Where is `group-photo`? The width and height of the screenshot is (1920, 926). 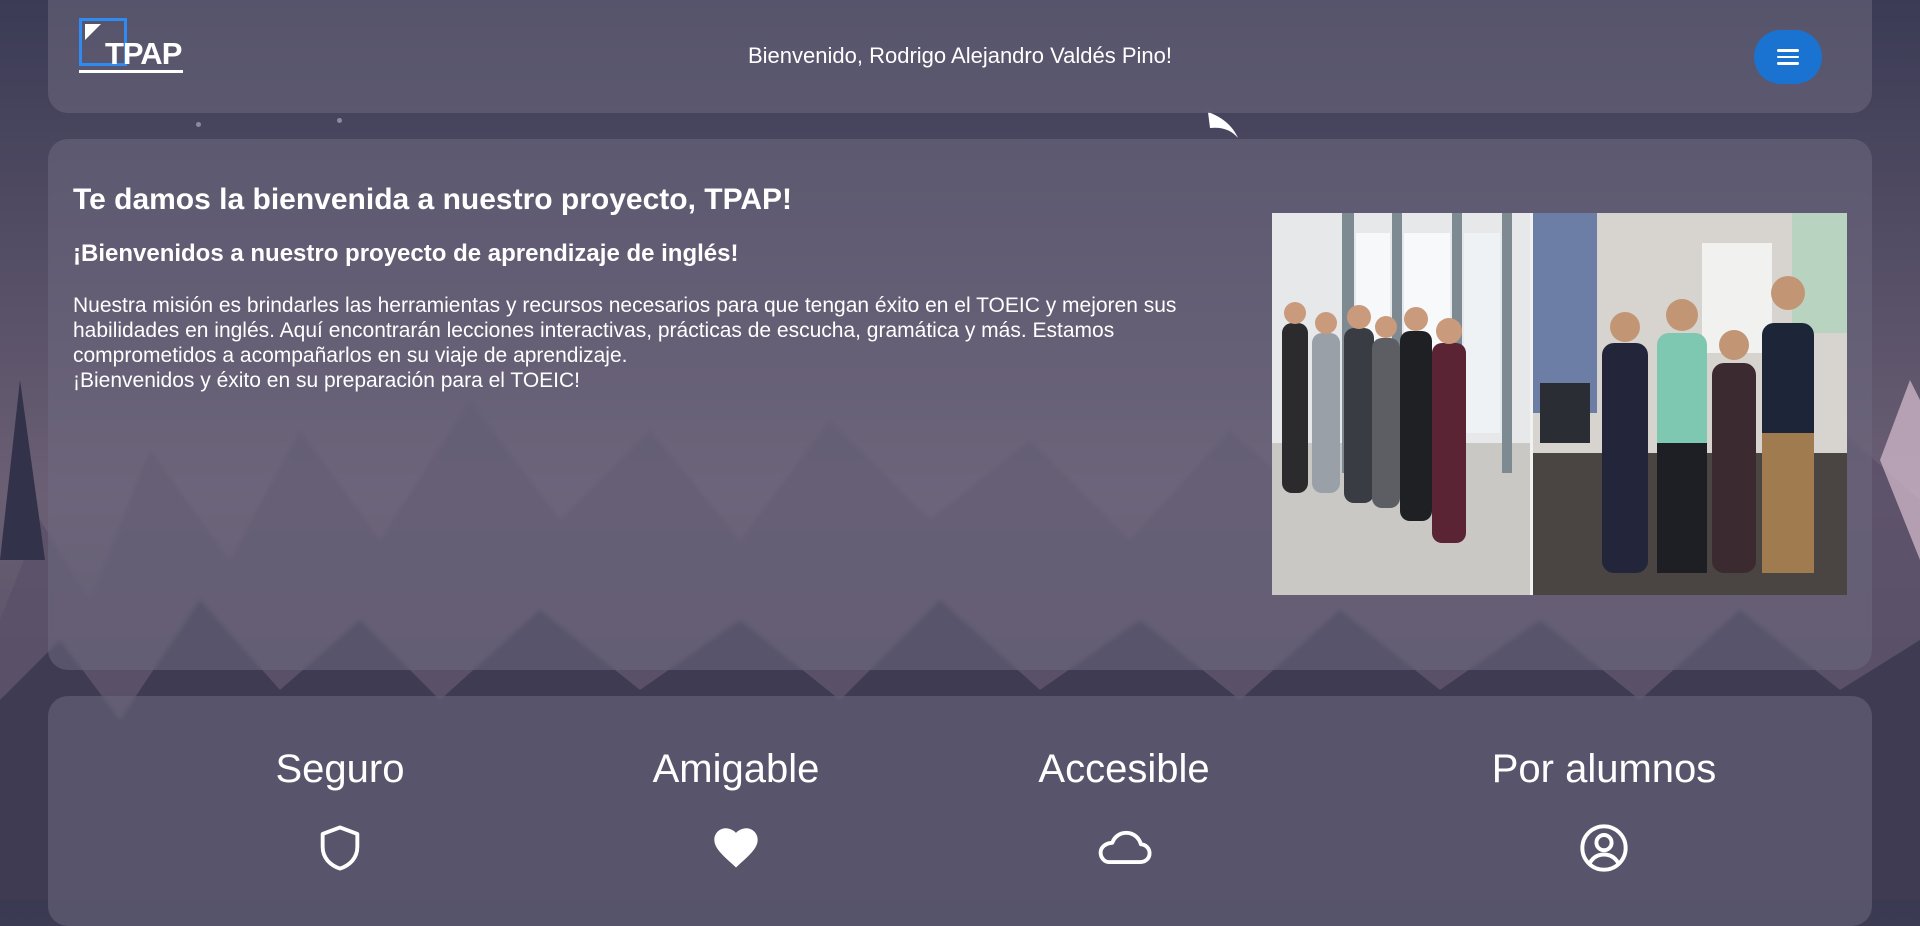
group-photo is located at coordinates (1559, 404).